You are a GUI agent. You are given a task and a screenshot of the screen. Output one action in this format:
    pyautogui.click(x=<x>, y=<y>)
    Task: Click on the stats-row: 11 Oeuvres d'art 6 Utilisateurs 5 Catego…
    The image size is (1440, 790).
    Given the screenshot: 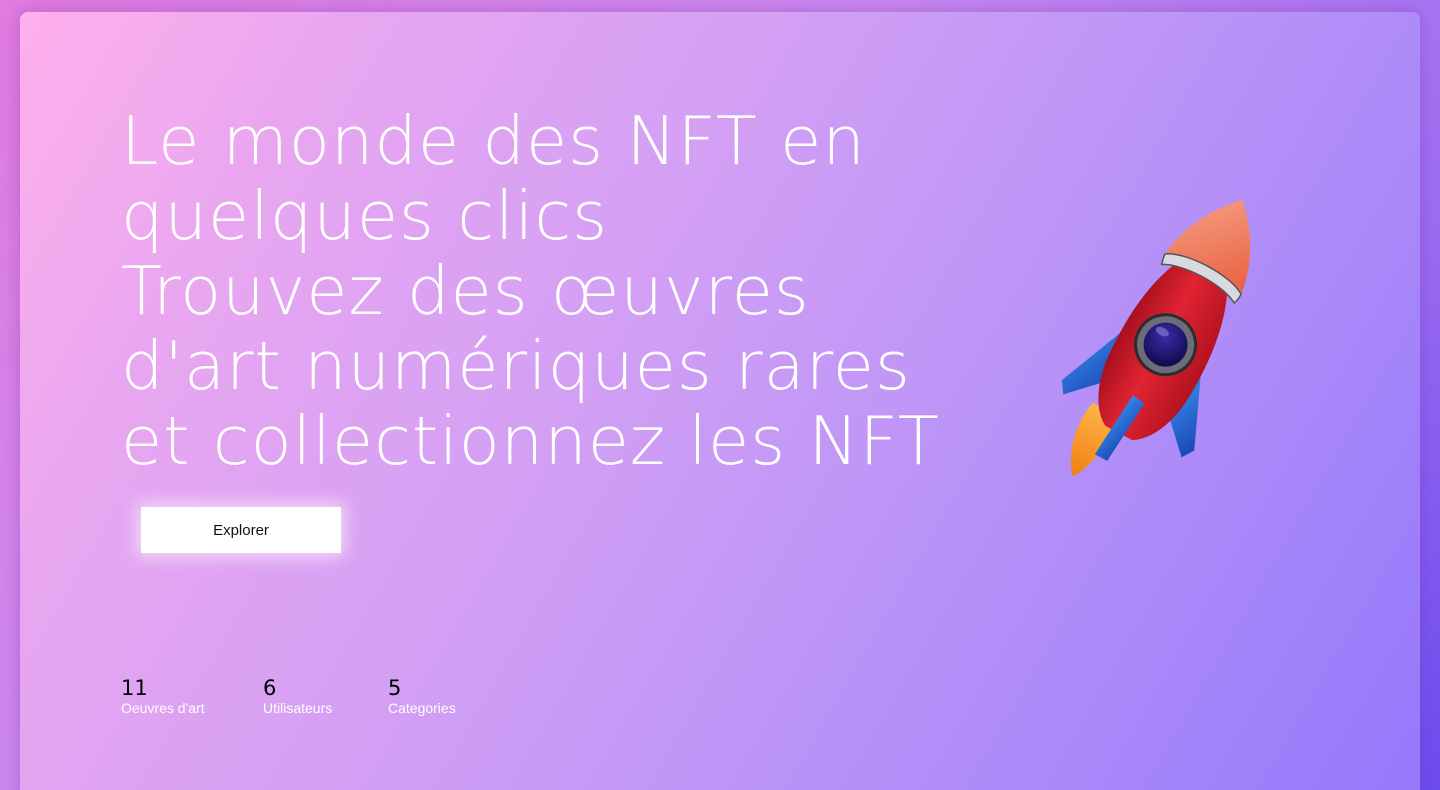 What is the action you would take?
    pyautogui.click(x=304, y=696)
    